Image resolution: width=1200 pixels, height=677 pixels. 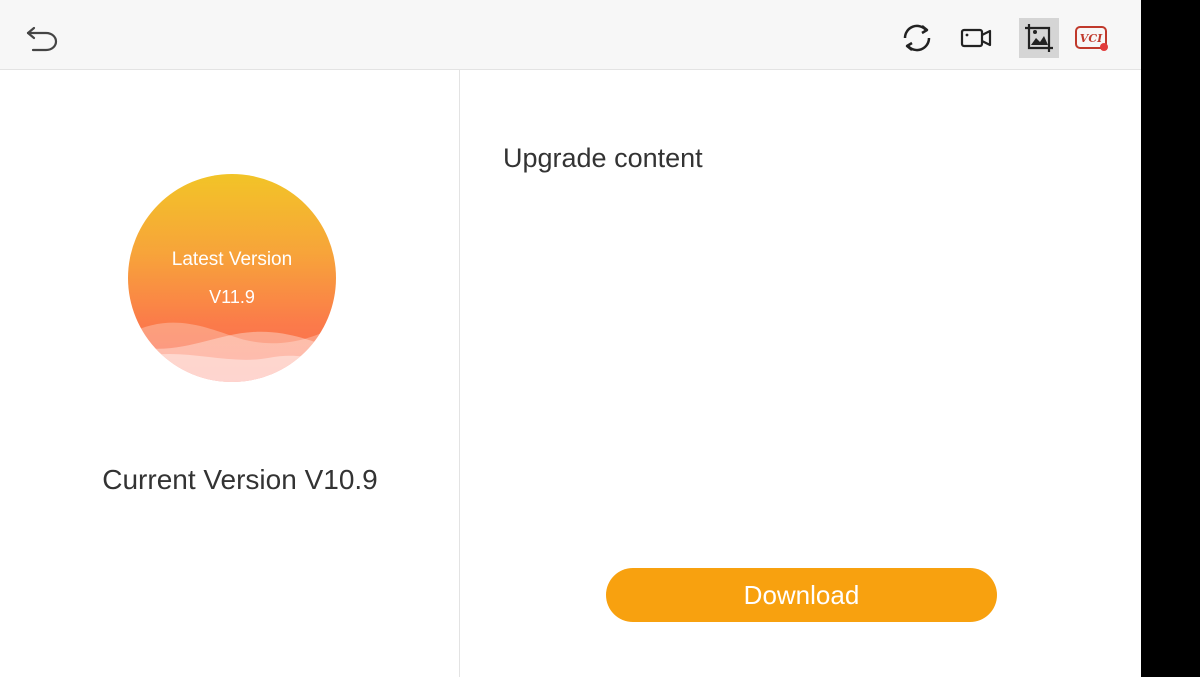 I want to click on latest-version-badge: Latest Version V11.9, so click(x=232, y=278).